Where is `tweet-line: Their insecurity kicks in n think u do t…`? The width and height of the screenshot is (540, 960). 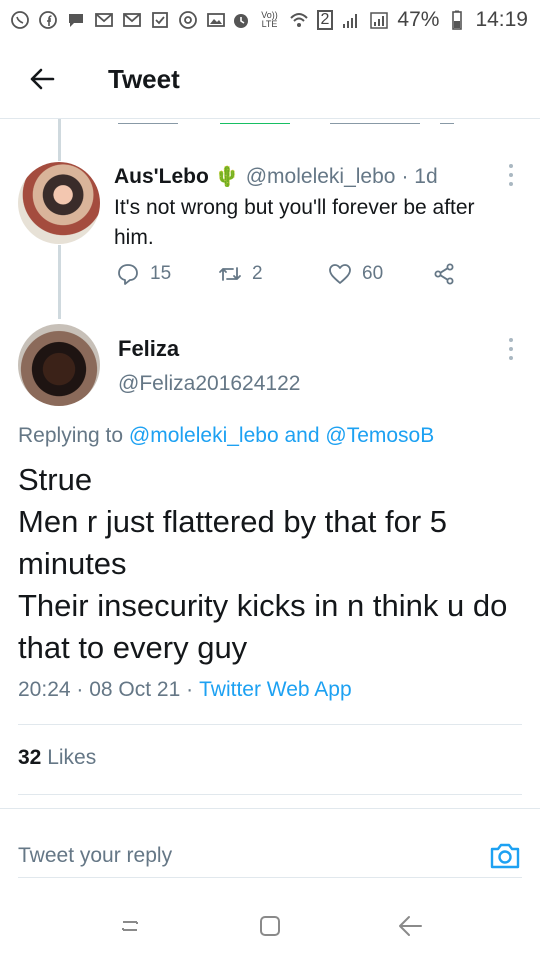
tweet-line: Their insecurity kicks in n think u do t… is located at coordinates (263, 626).